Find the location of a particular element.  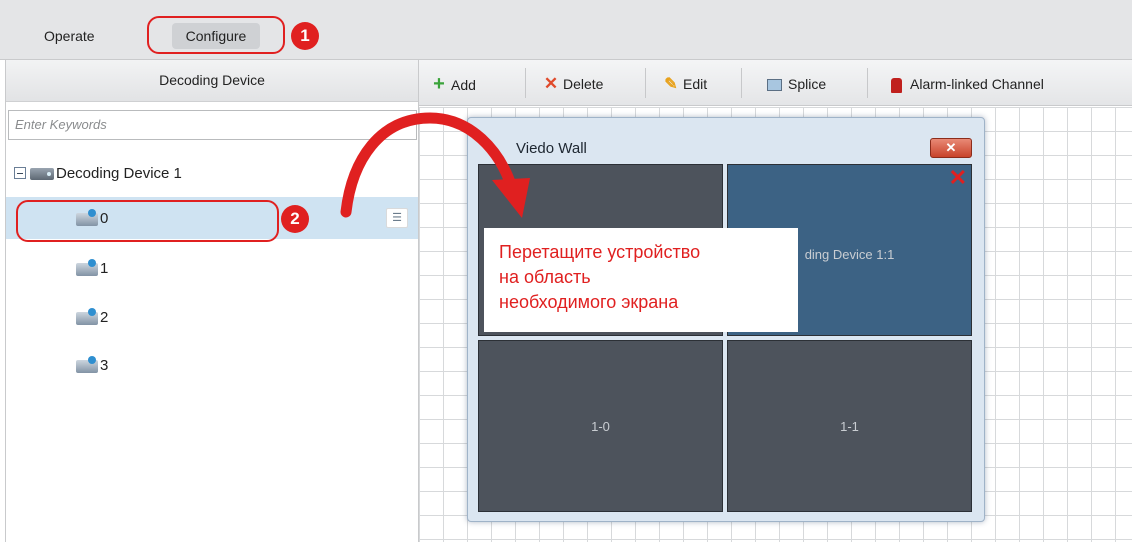

delete-button: ✕ Delete is located at coordinates (573, 84).